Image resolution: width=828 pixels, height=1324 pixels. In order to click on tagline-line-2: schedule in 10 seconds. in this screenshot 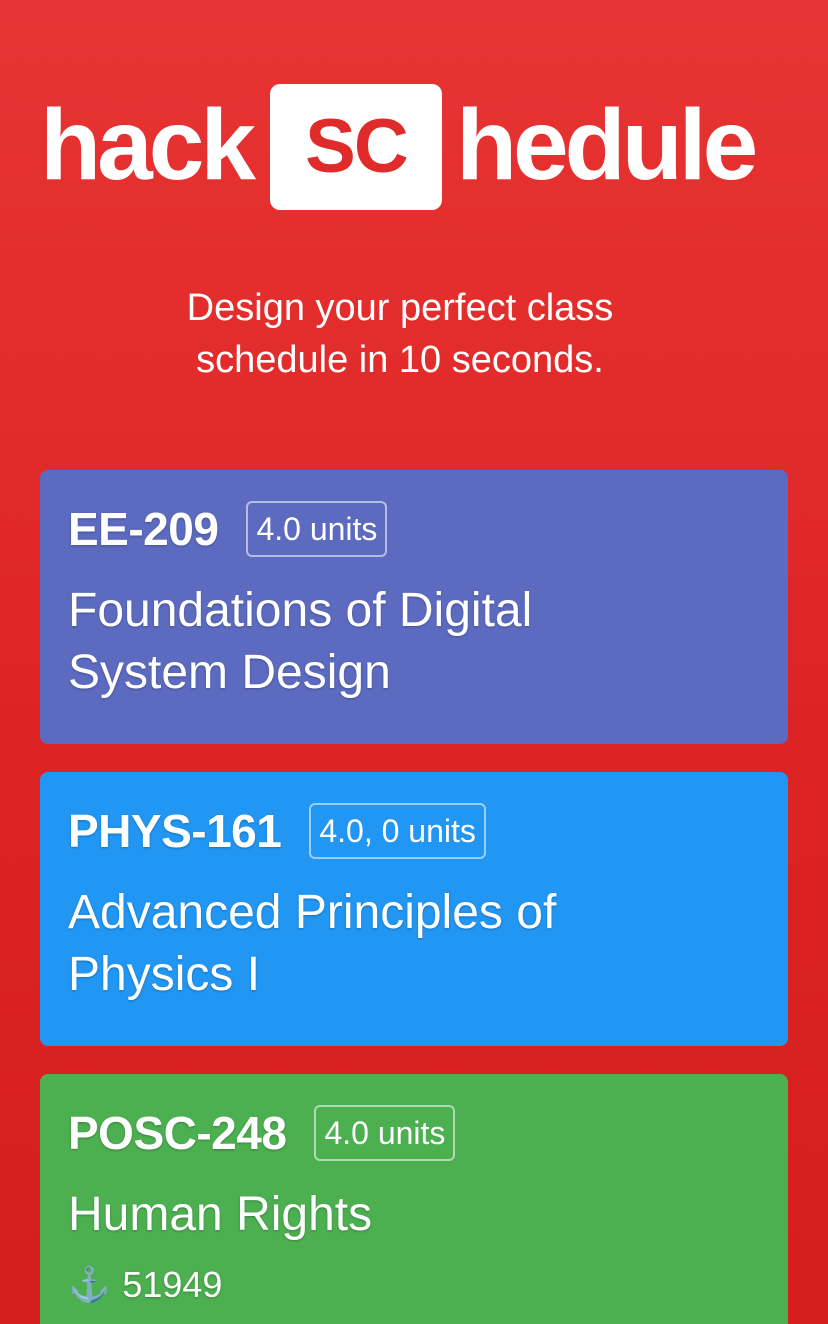, I will do `click(400, 360)`.